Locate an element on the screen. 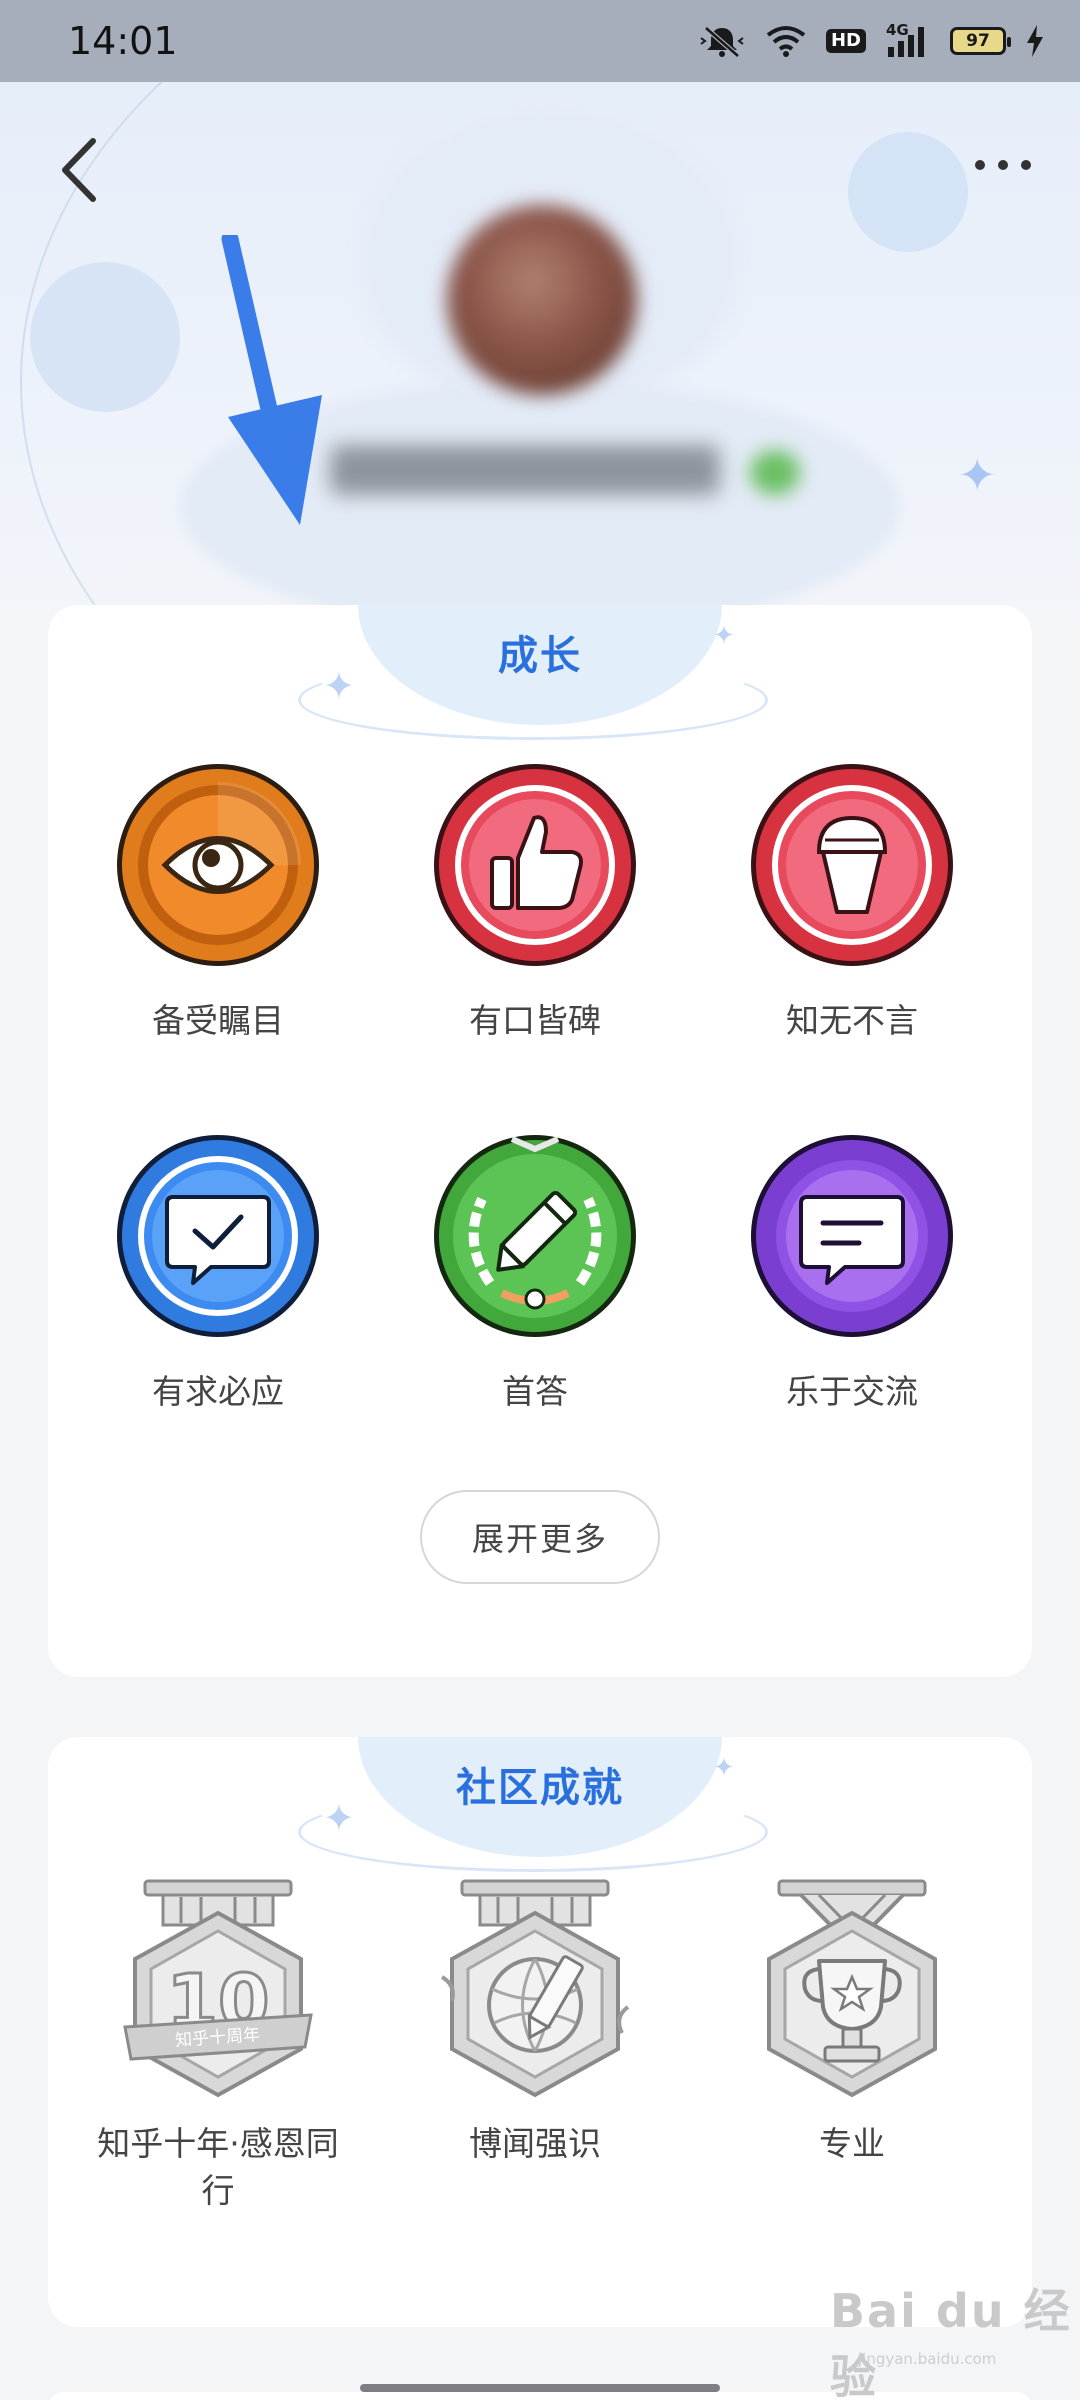 Image resolution: width=1080 pixels, height=2400 pixels. badge-item: 博闻强识 is located at coordinates (535, 2022).